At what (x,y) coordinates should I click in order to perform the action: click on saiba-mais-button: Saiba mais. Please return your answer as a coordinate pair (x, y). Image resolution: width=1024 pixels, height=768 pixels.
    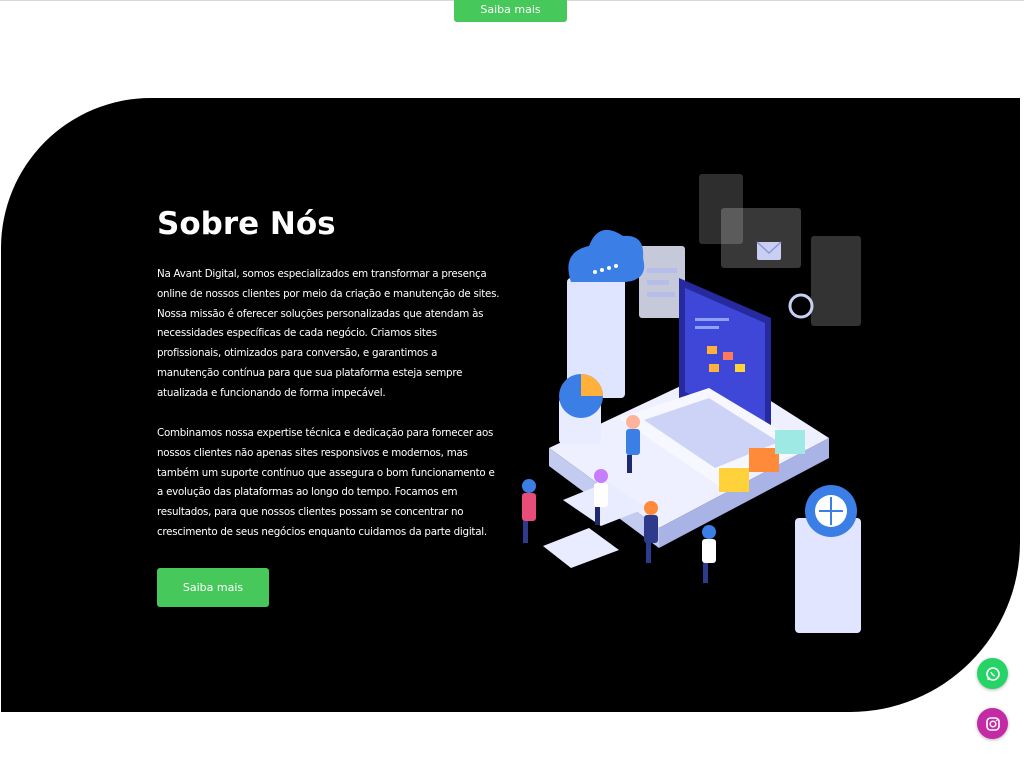
    Looking at the image, I should click on (213, 587).